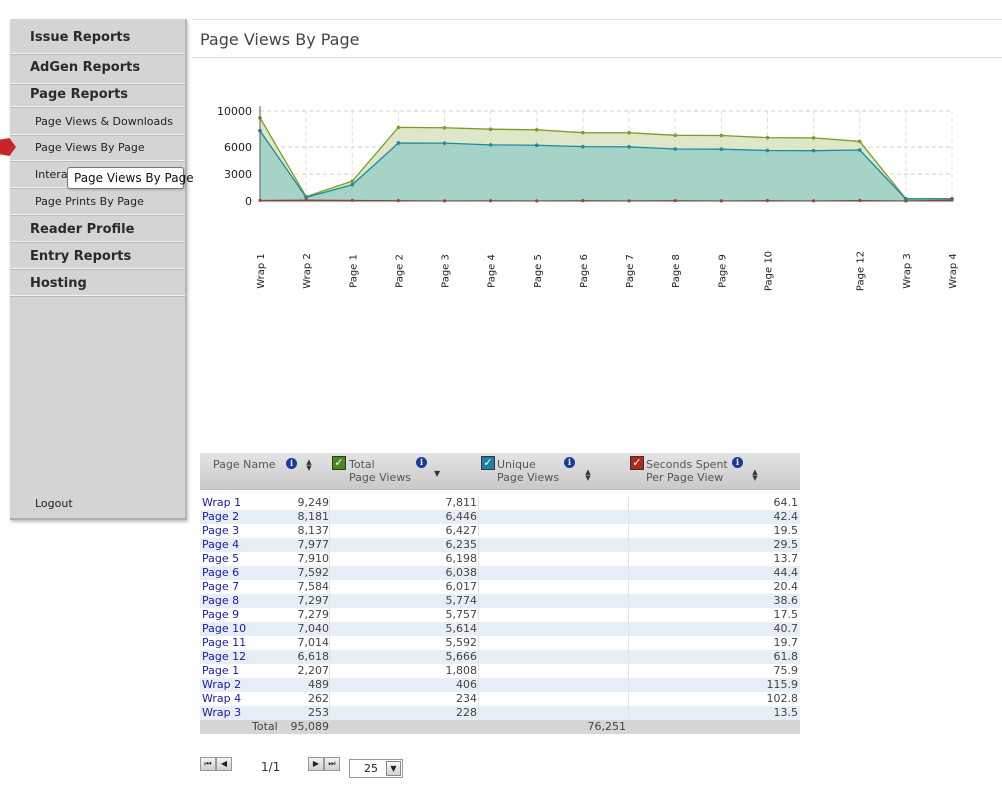  What do you see at coordinates (313, 572) in the screenshot?
I see `total-page-views-cell: 7,592` at bounding box center [313, 572].